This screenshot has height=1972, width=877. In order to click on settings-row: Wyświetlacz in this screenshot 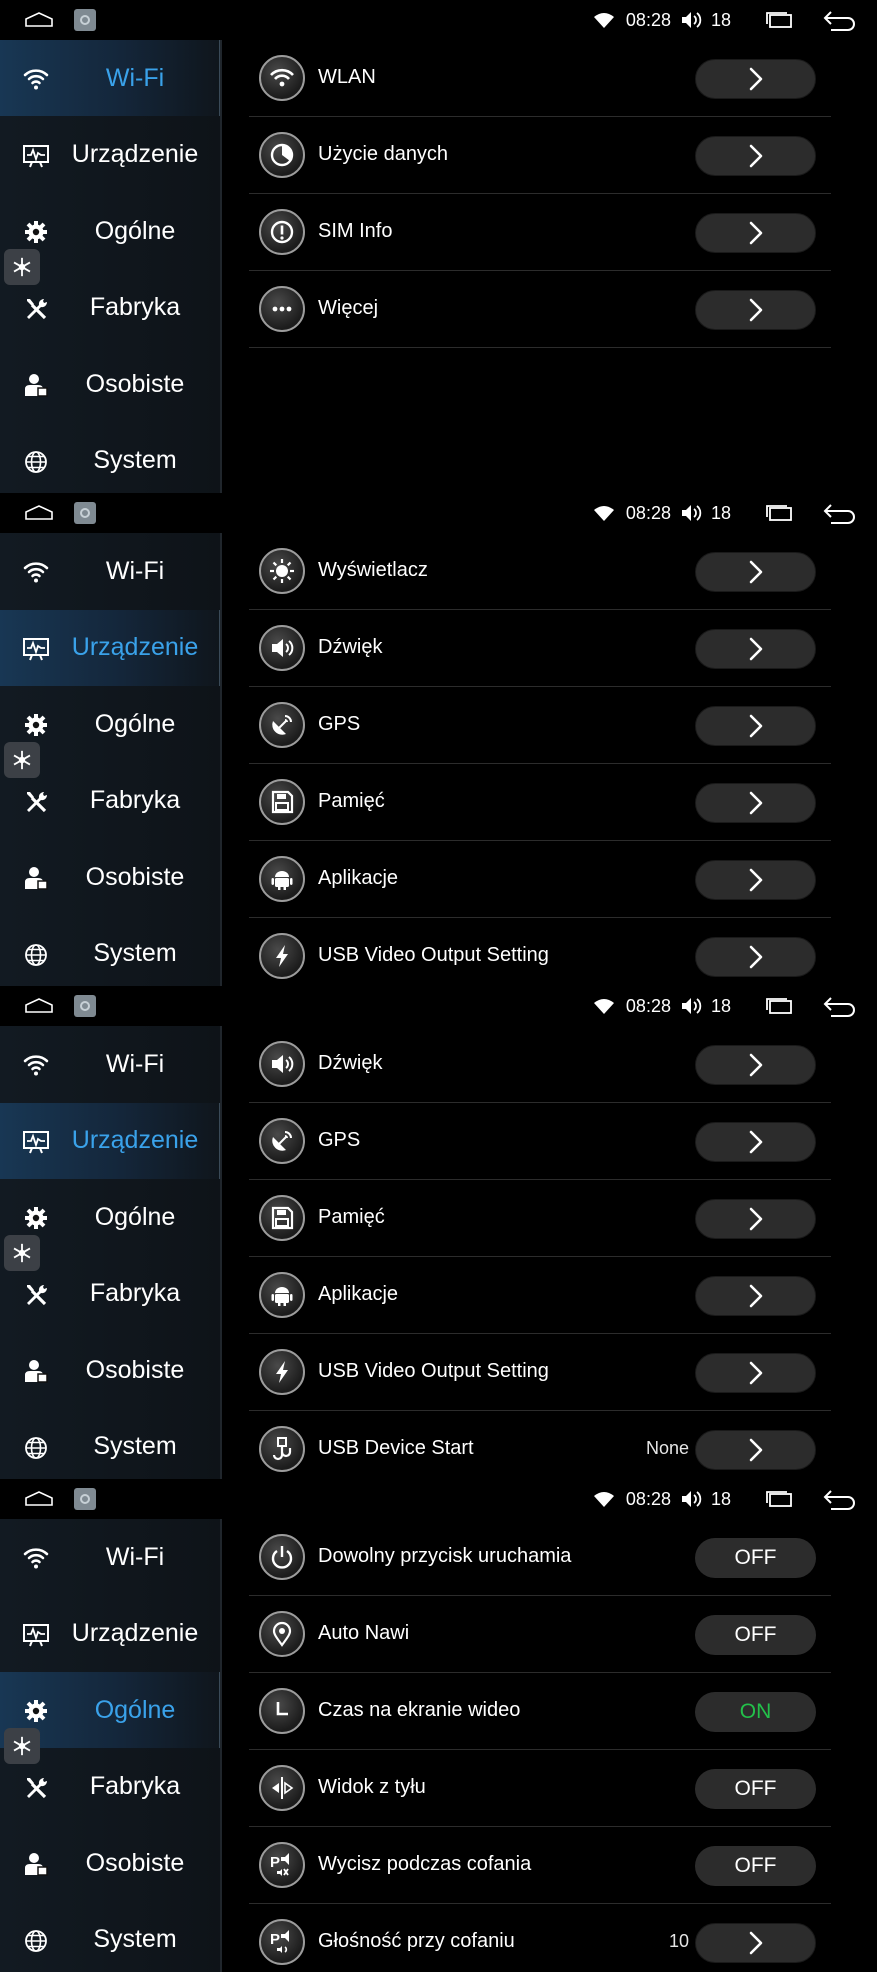, I will do `click(540, 571)`.